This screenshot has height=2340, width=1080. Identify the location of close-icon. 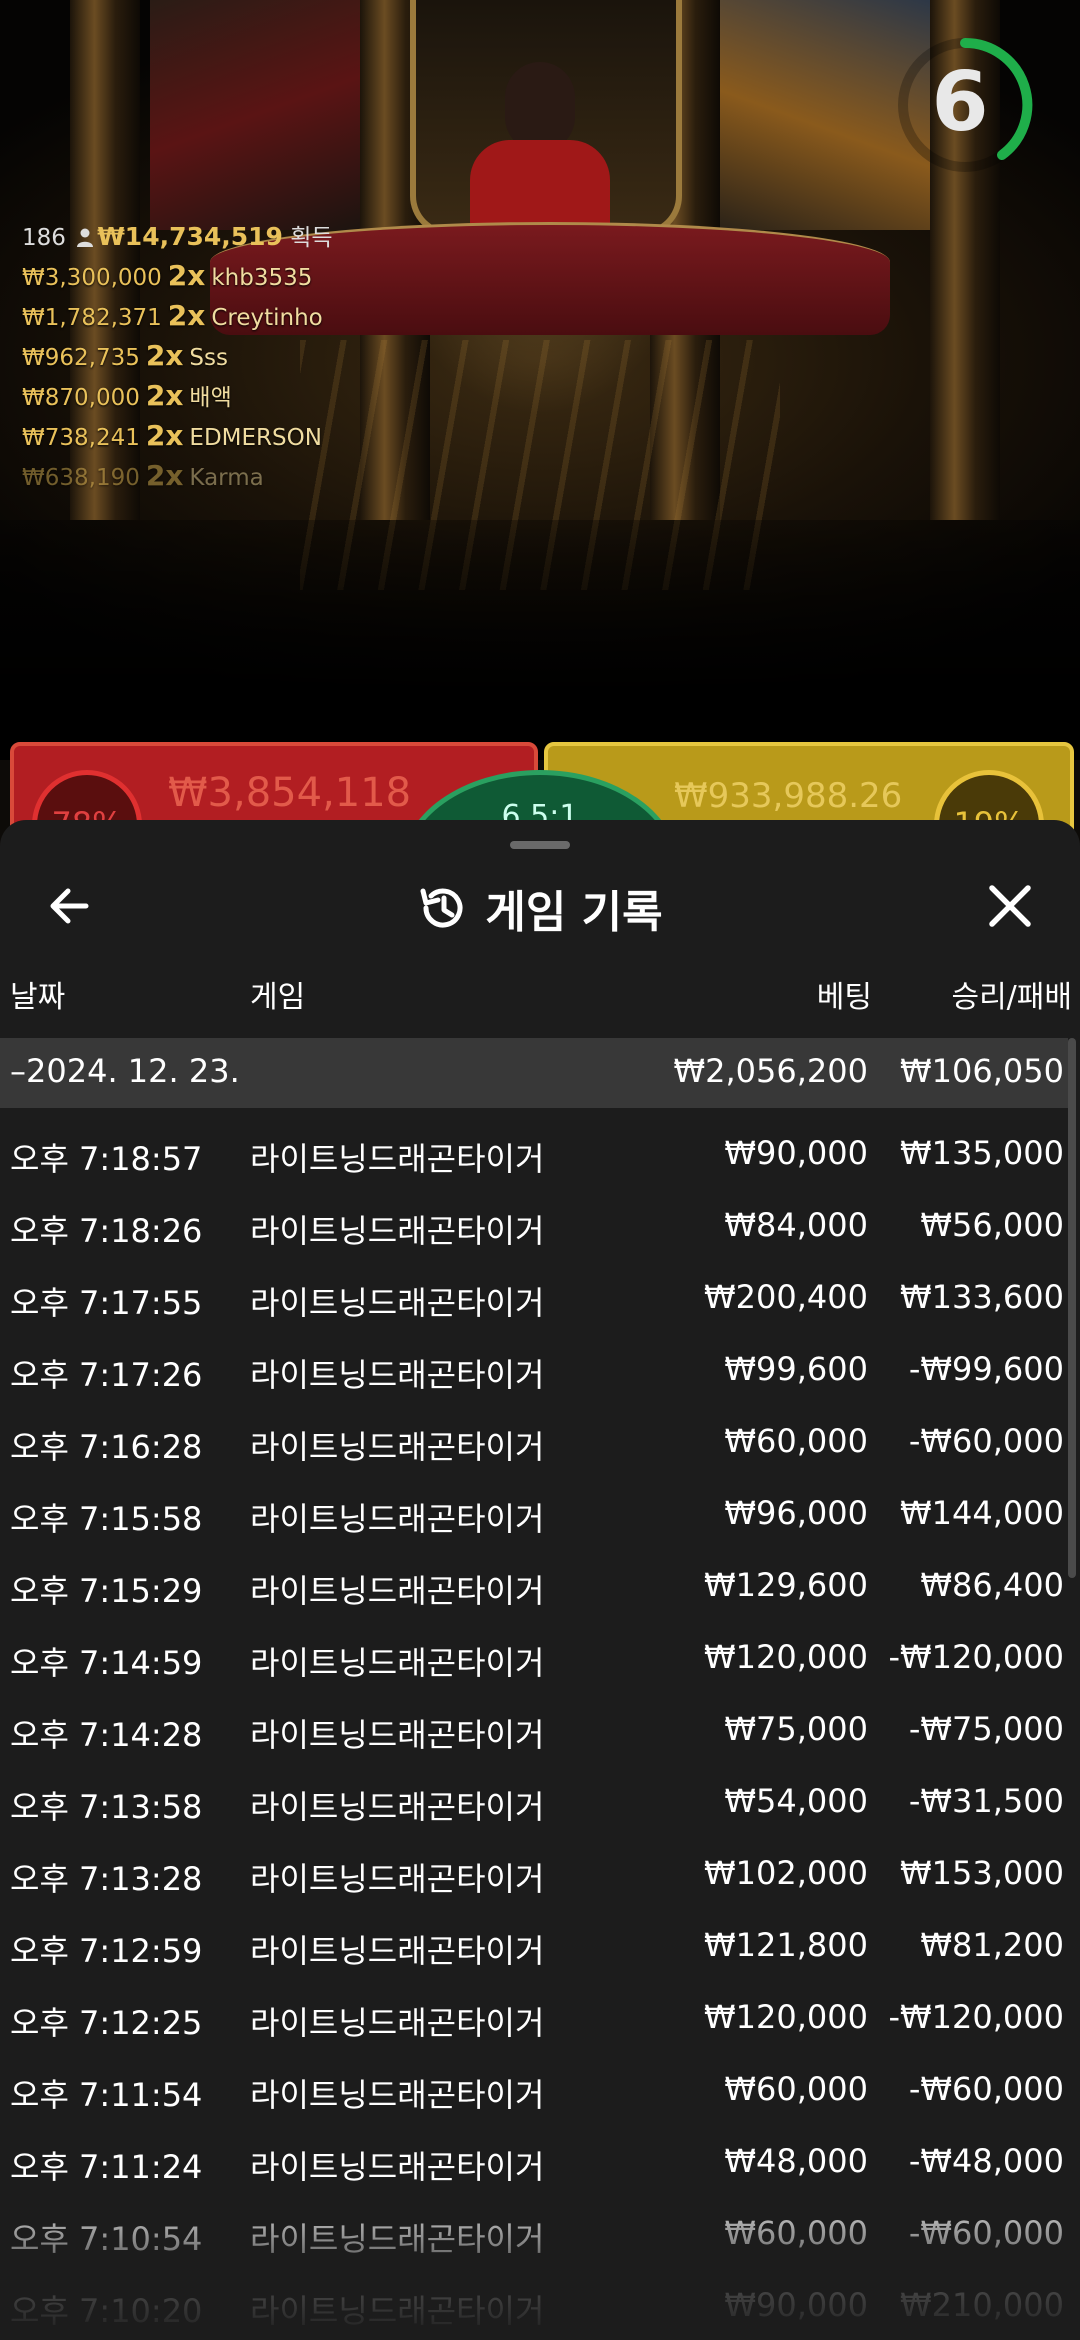
(1010, 906).